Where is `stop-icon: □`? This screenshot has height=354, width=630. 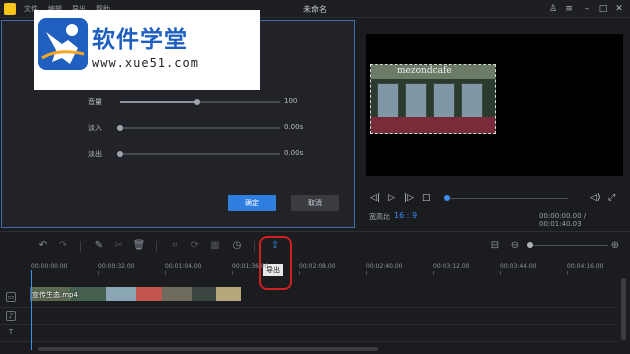 stop-icon: □ is located at coordinates (426, 198).